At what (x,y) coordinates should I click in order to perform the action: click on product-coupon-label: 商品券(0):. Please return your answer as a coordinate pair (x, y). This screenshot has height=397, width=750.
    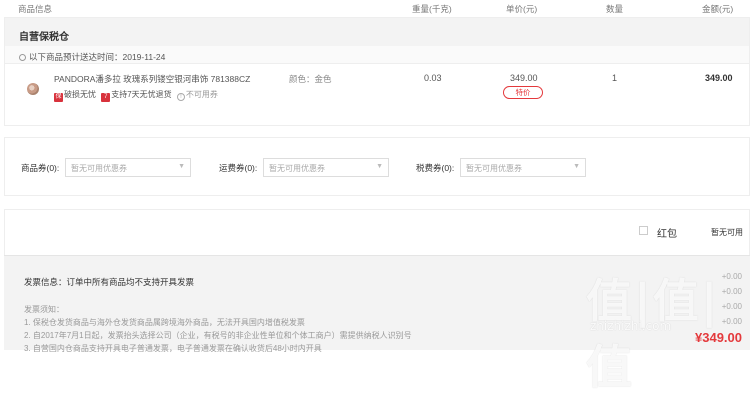
    Looking at the image, I should click on (40, 168).